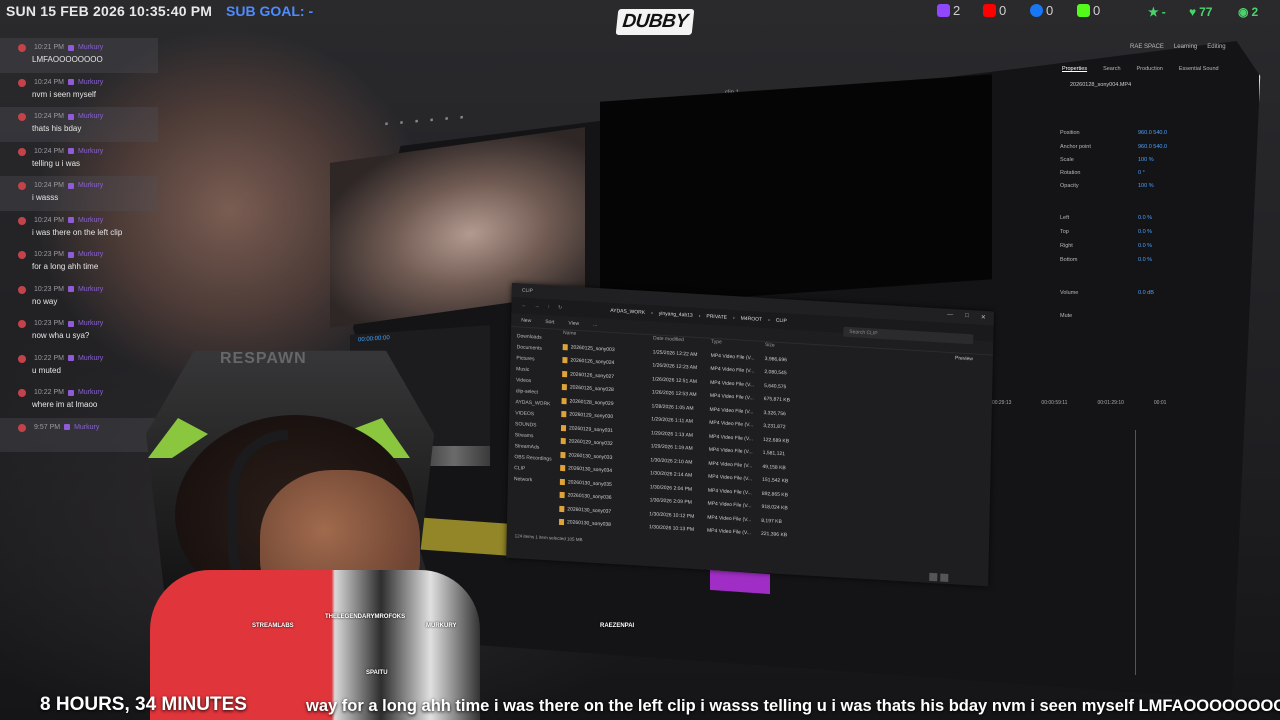 This screenshot has height=720, width=1280. I want to click on properties-tab: Production, so click(1150, 69).